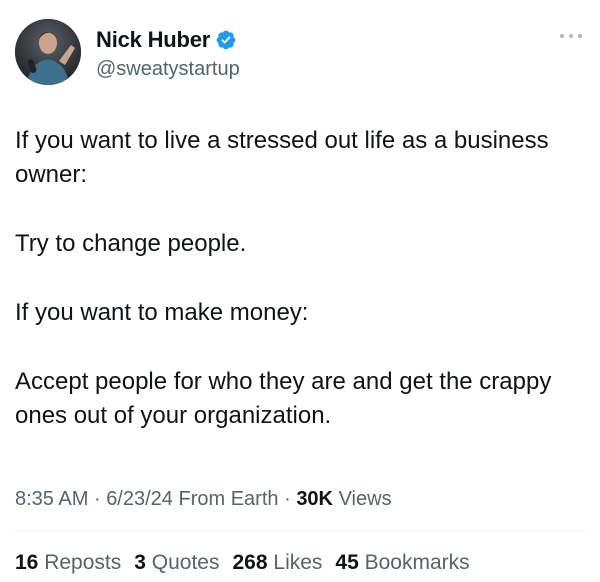 The image size is (600, 582). What do you see at coordinates (314, 499) in the screenshot?
I see `views-count: 30K` at bounding box center [314, 499].